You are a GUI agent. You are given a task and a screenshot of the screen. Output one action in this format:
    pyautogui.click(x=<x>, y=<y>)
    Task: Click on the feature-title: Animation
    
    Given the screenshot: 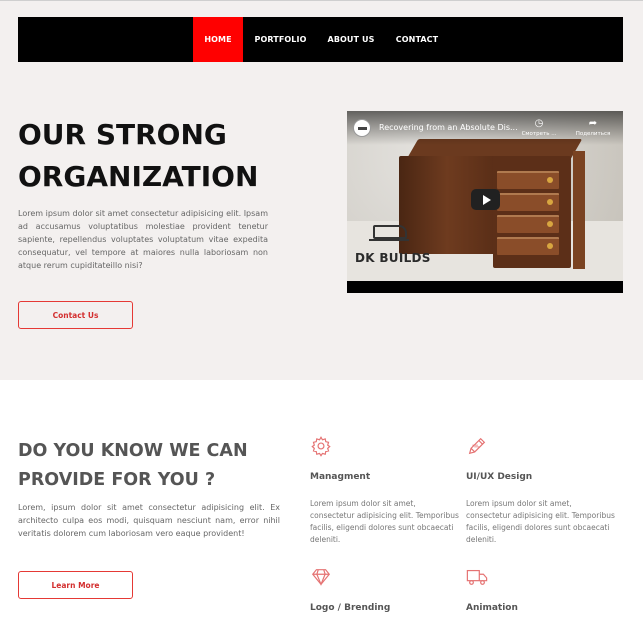 What is the action you would take?
    pyautogui.click(x=492, y=608)
    